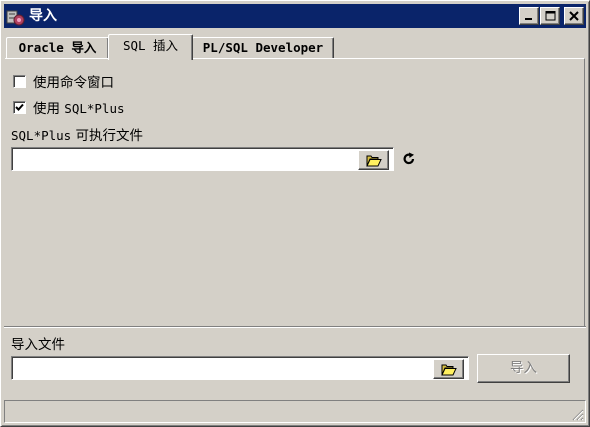 The image size is (590, 427). Describe the element at coordinates (185, 159) in the screenshot. I see `sqlplus-exe-input` at that location.